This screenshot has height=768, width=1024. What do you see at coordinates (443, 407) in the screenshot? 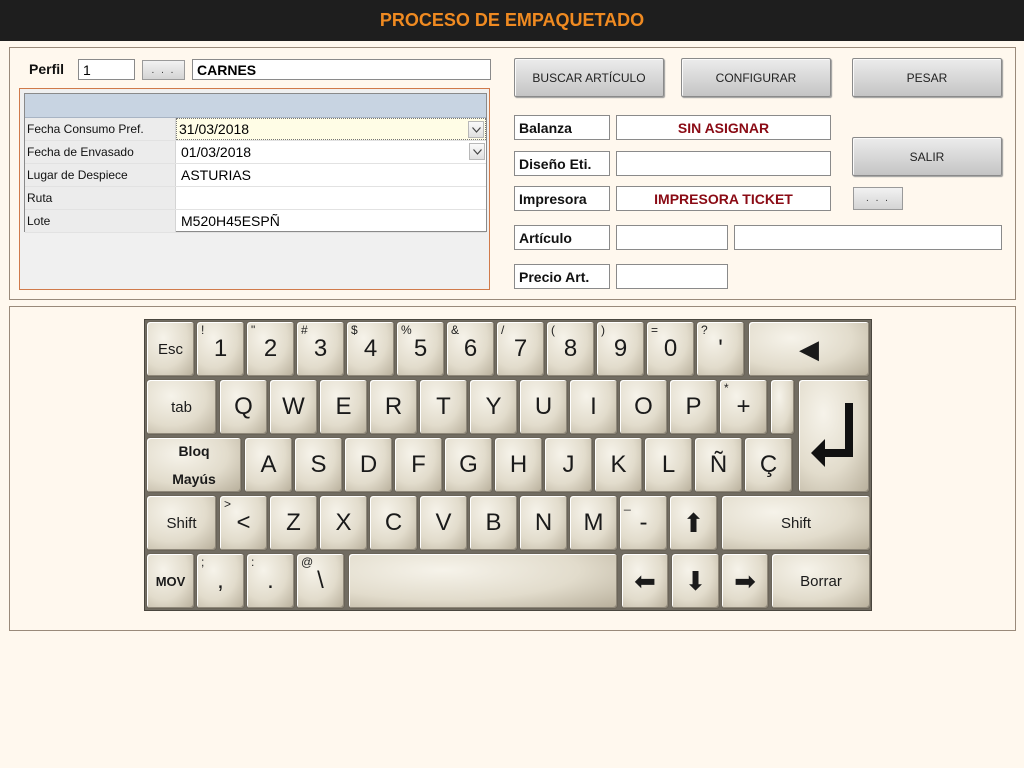
I see `key-t: T` at bounding box center [443, 407].